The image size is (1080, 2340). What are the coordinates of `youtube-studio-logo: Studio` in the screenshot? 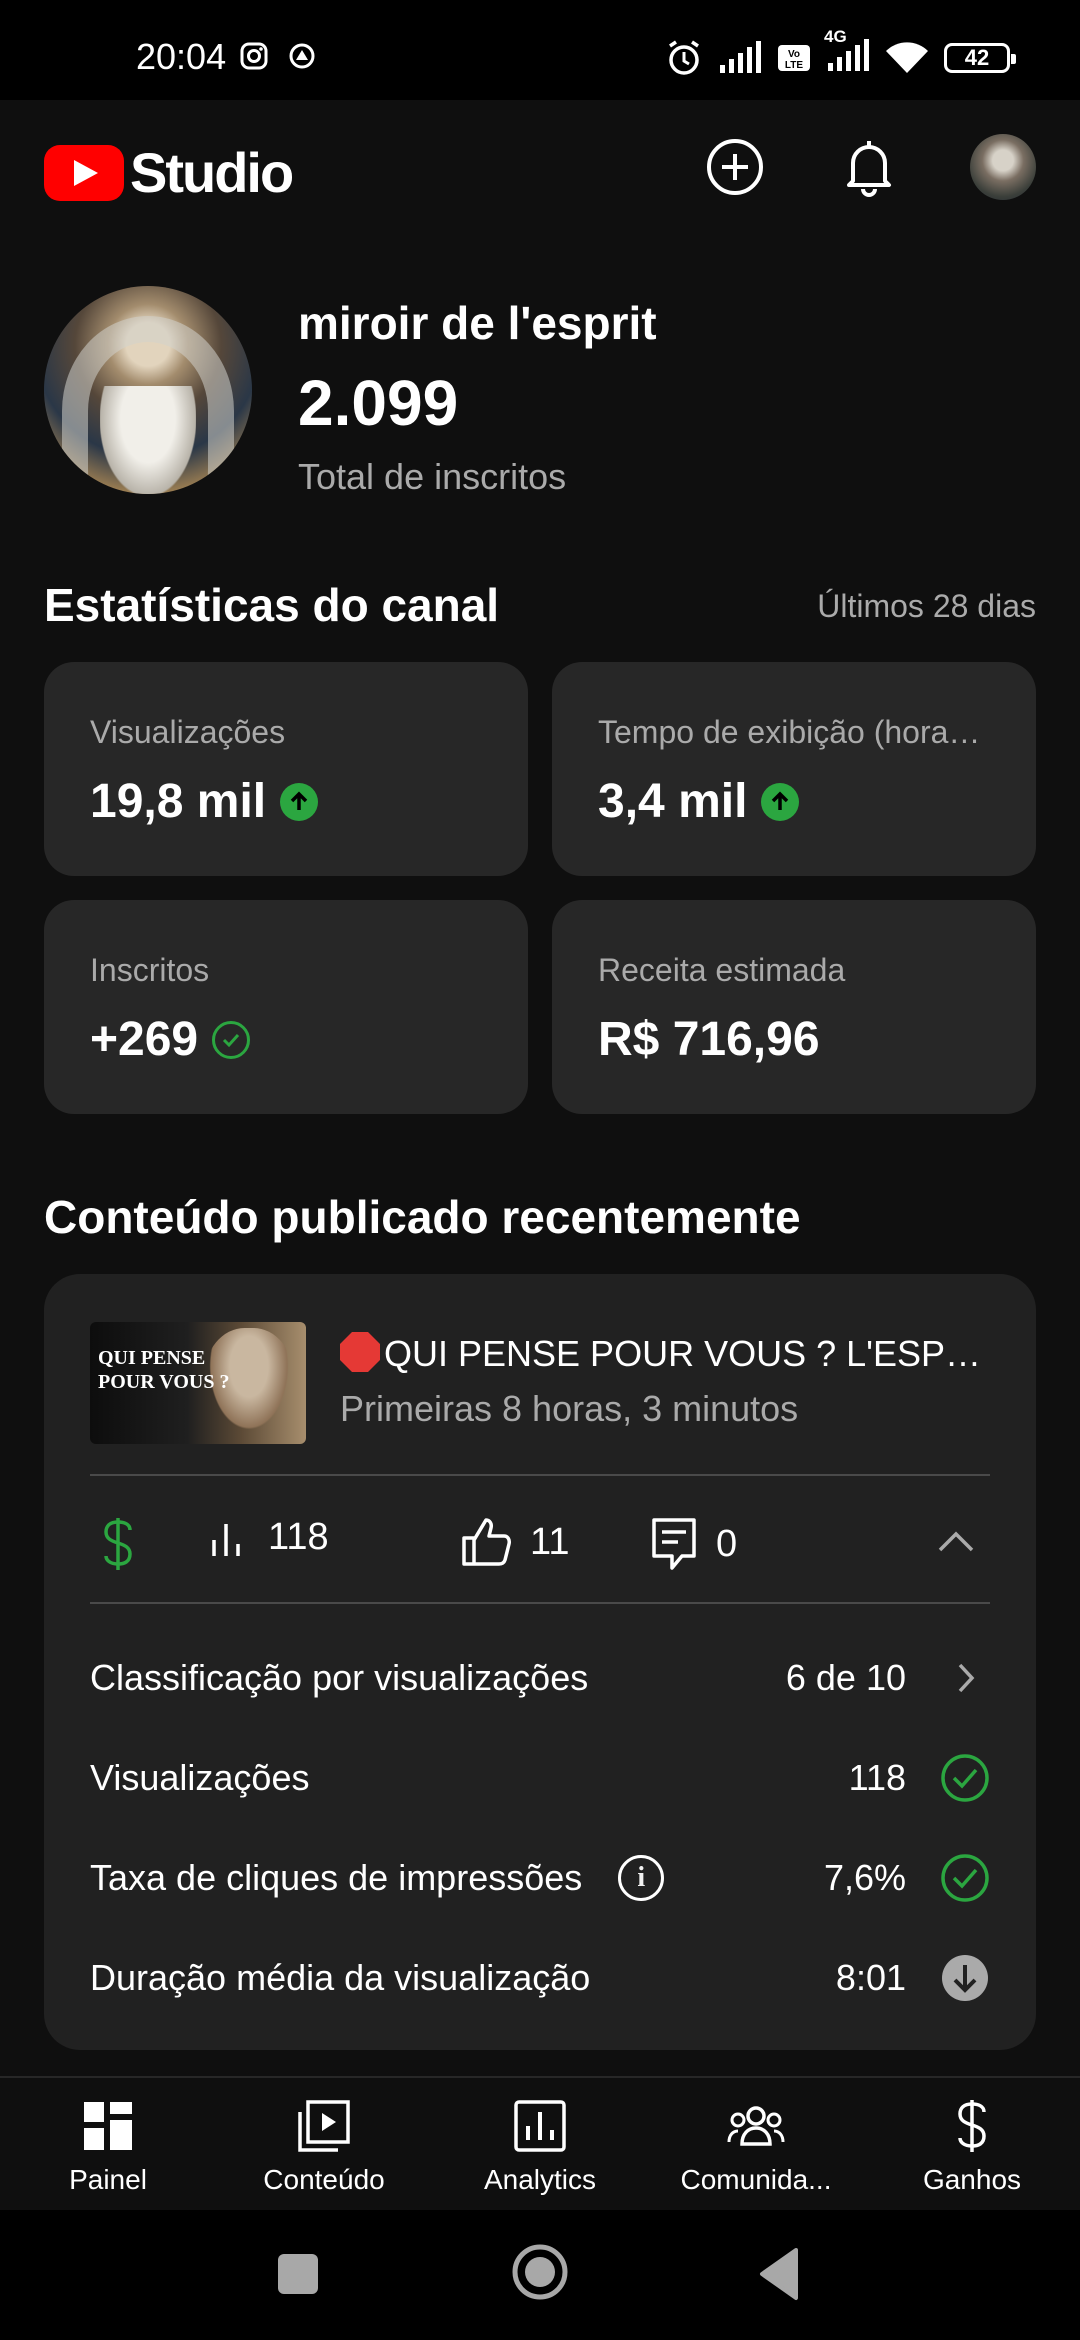 It's located at (169, 172).